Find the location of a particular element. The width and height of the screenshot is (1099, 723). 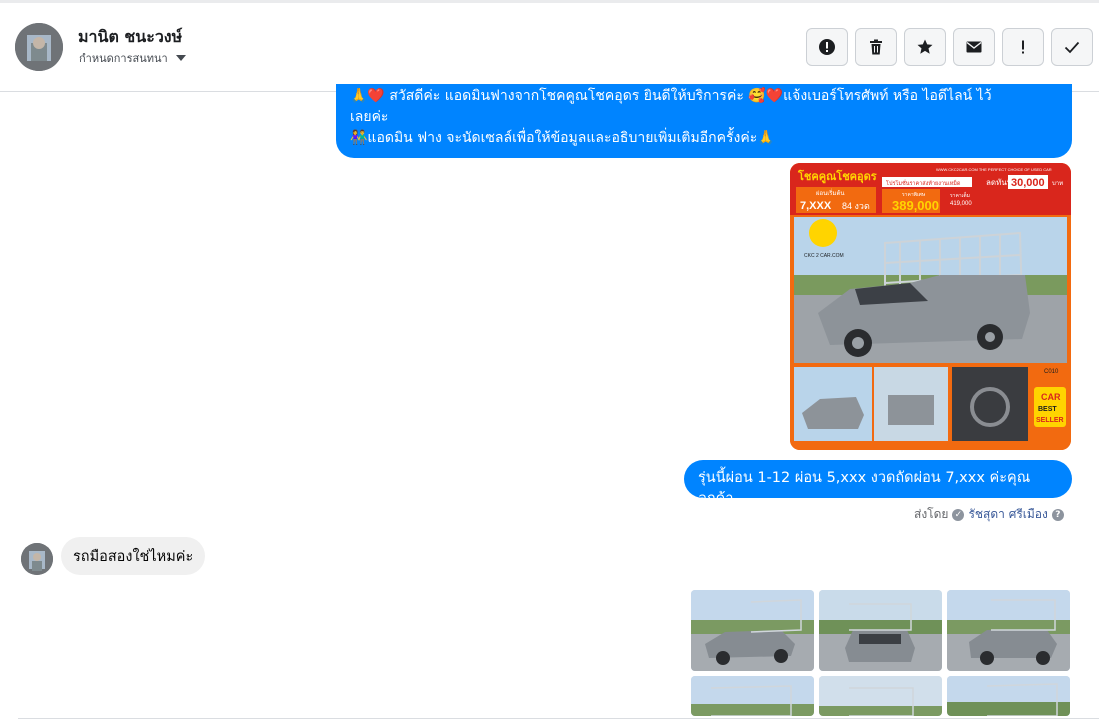

greeting-line: เลยค่ะ is located at coordinates (369, 117).